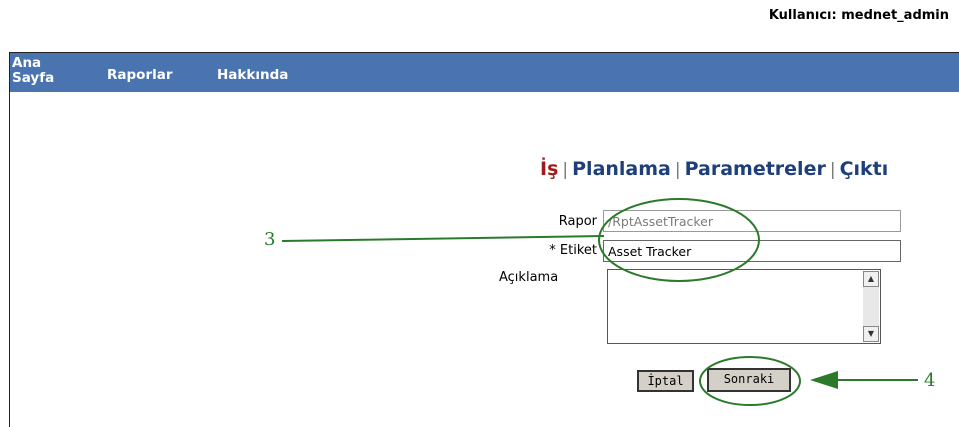 Image resolution: width=959 pixels, height=427 pixels. I want to click on callout-4-number: 4, so click(930, 380).